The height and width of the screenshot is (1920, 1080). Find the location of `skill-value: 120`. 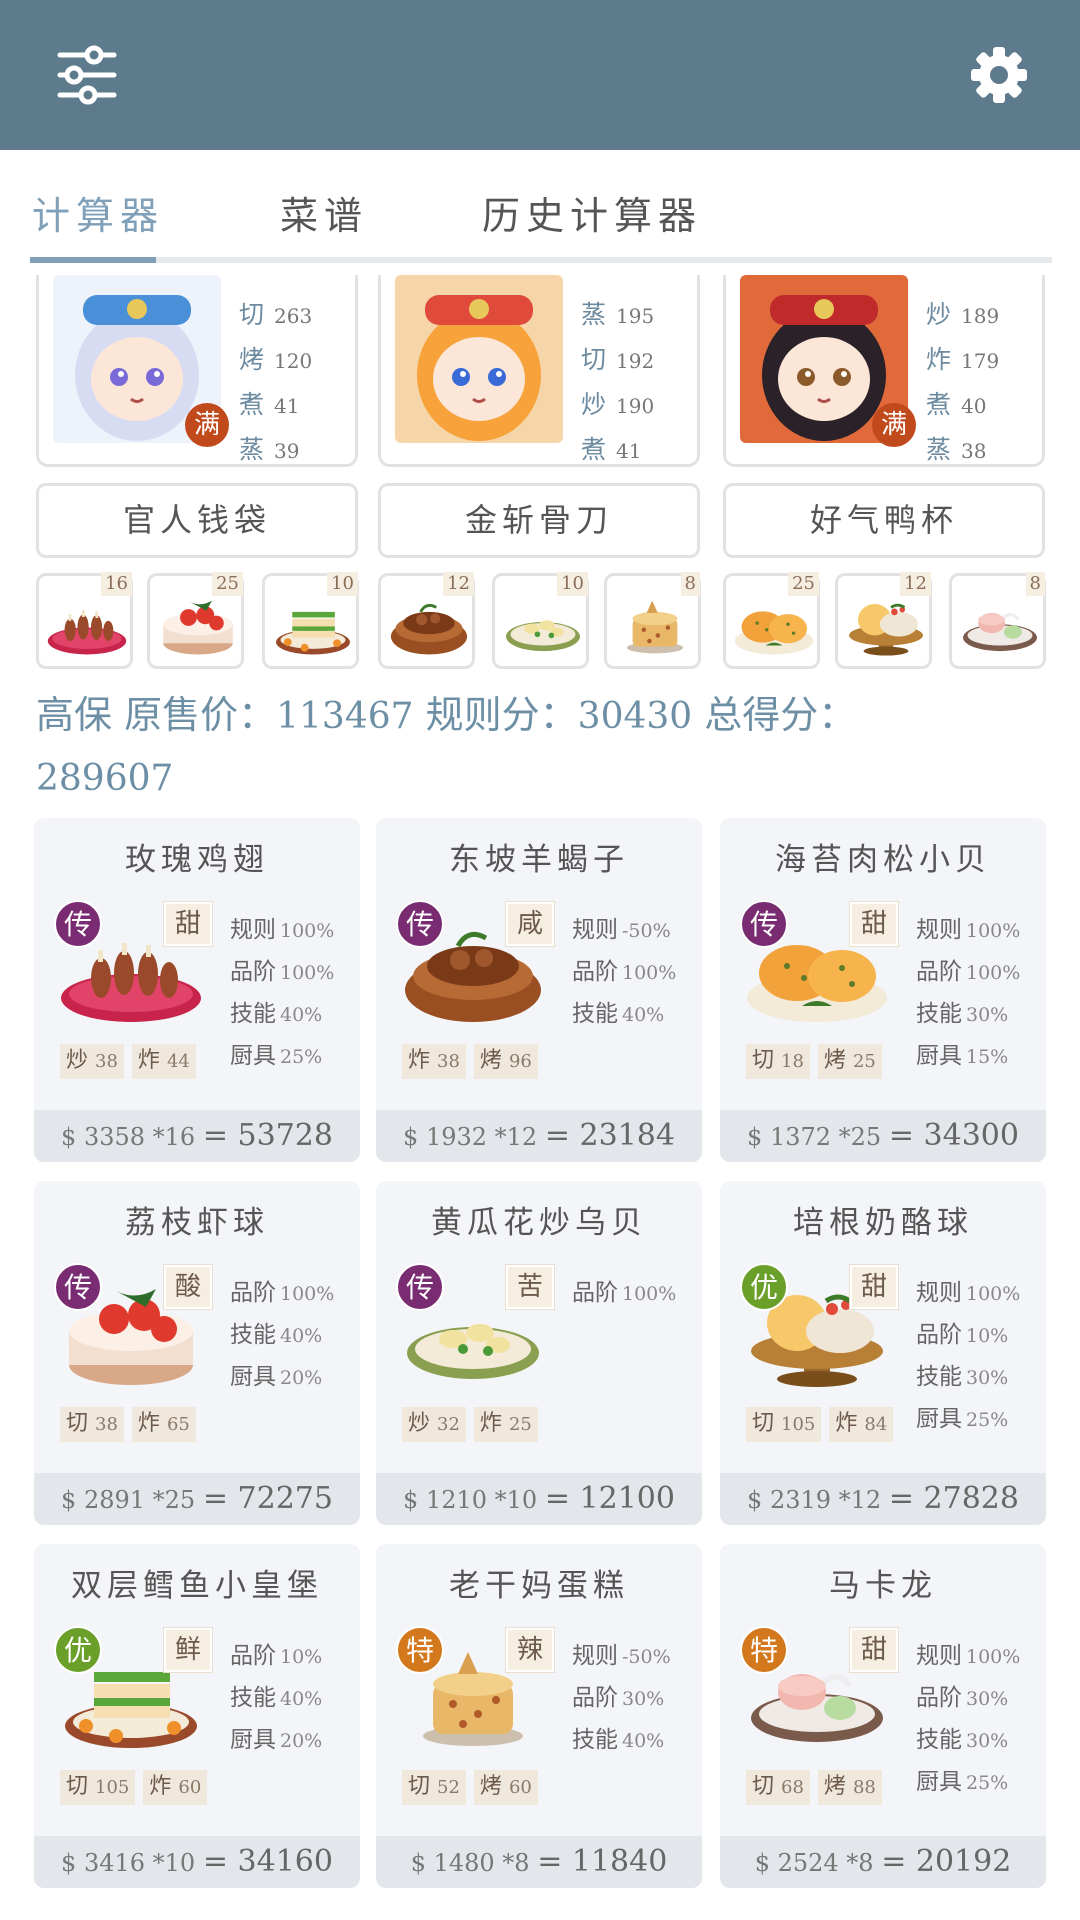

skill-value: 120 is located at coordinates (293, 361).